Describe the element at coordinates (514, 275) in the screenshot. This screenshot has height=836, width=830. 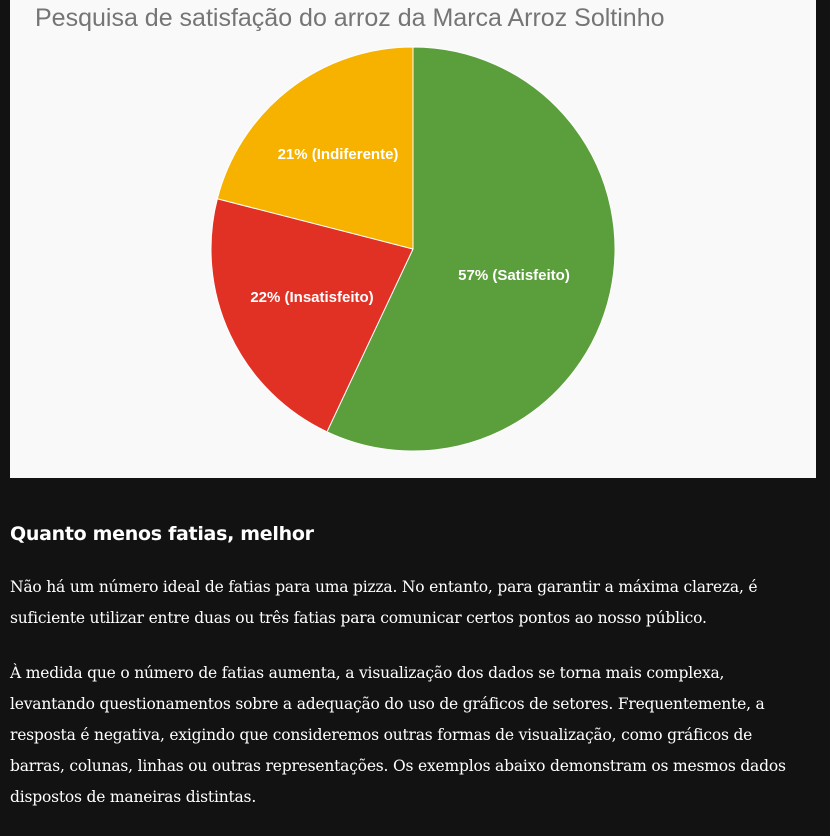
I see `slice-label-satisfeito: 57% (Satisfeito)` at that location.